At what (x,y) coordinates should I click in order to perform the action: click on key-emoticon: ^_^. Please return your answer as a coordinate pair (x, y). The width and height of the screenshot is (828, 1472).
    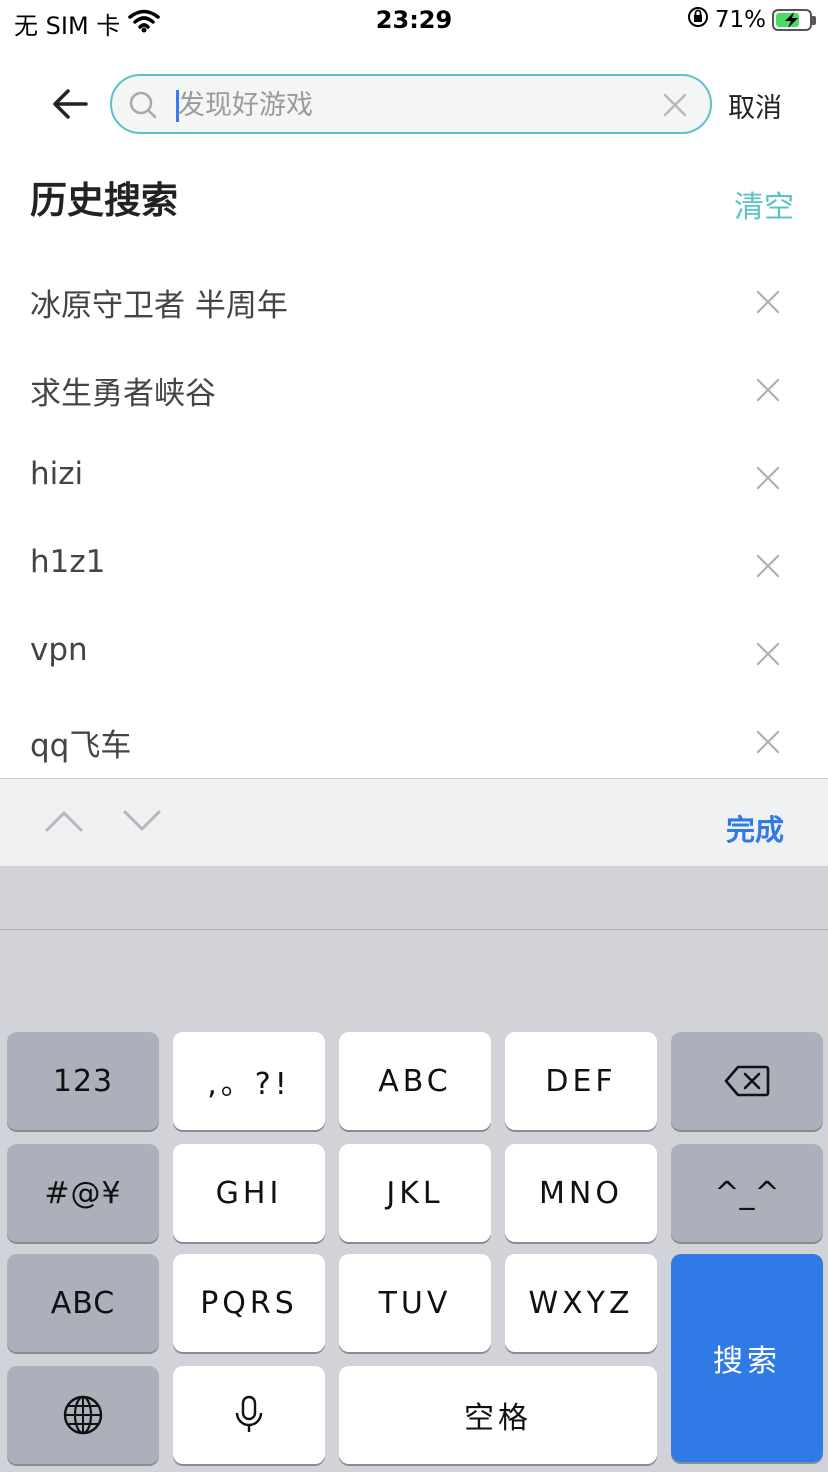
    Looking at the image, I should click on (747, 1193).